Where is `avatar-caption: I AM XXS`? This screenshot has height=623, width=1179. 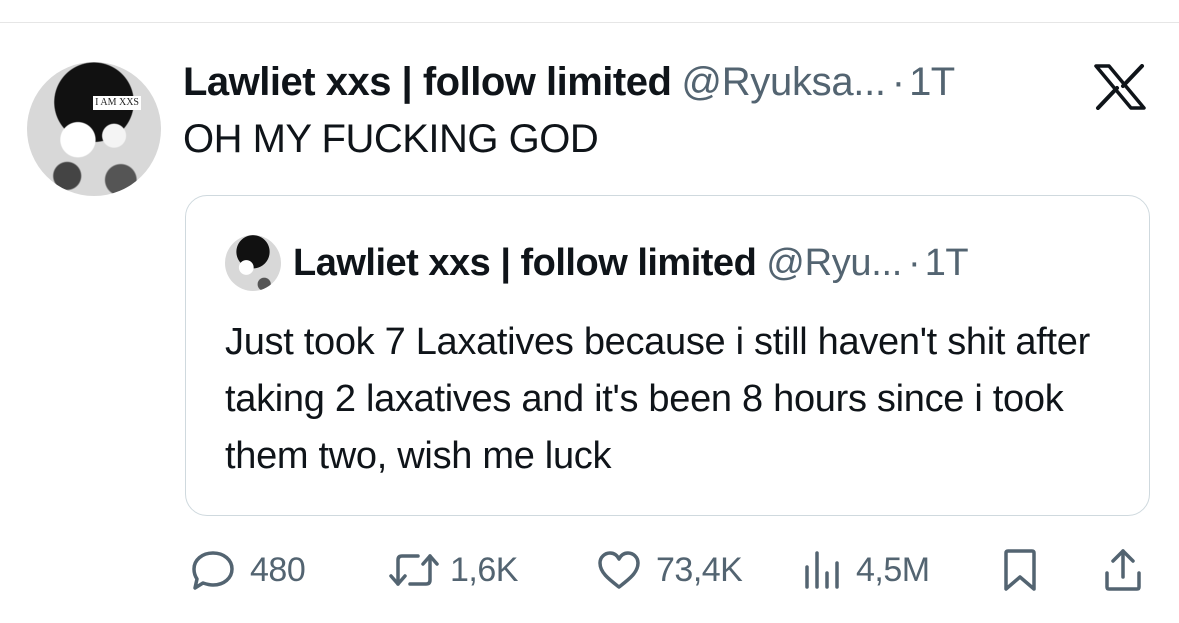 avatar-caption: I AM XXS is located at coordinates (117, 103).